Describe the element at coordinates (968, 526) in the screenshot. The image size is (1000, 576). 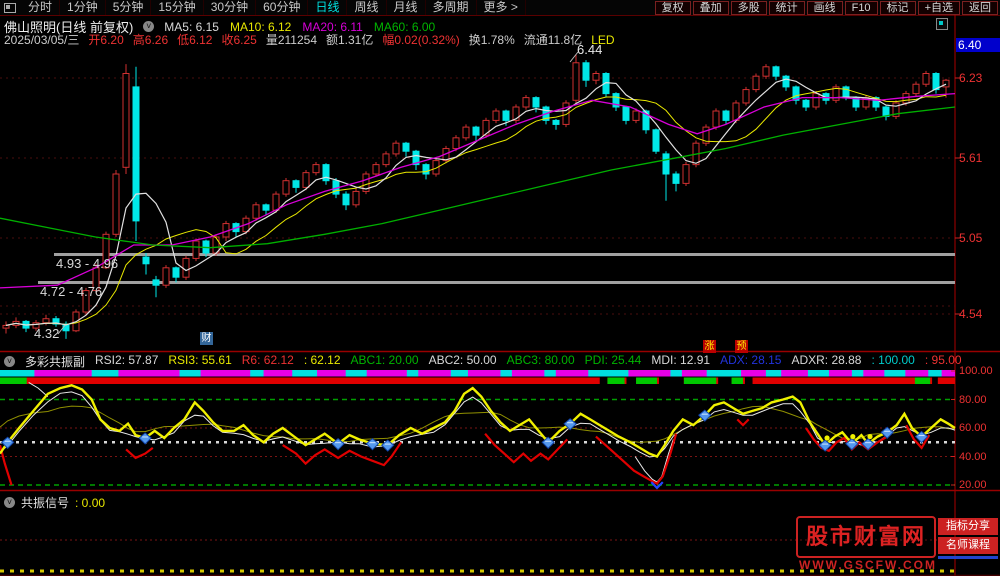
I see `watermark-badge-1: 指标分享` at that location.